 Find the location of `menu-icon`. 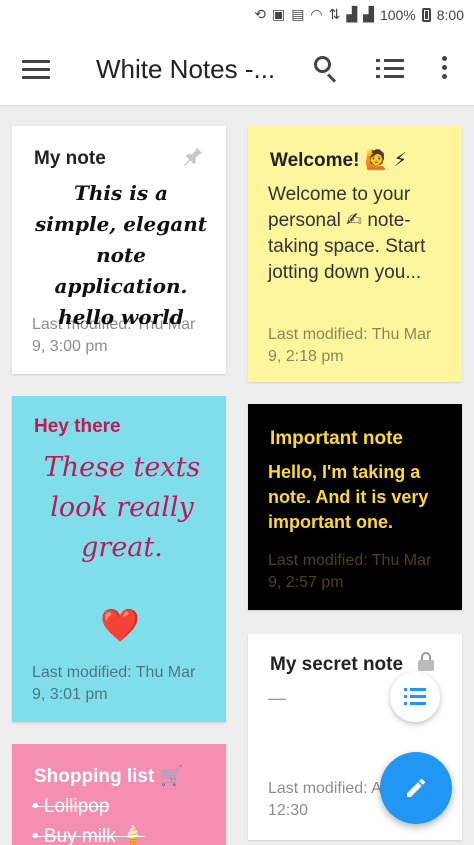

menu-icon is located at coordinates (36, 70).